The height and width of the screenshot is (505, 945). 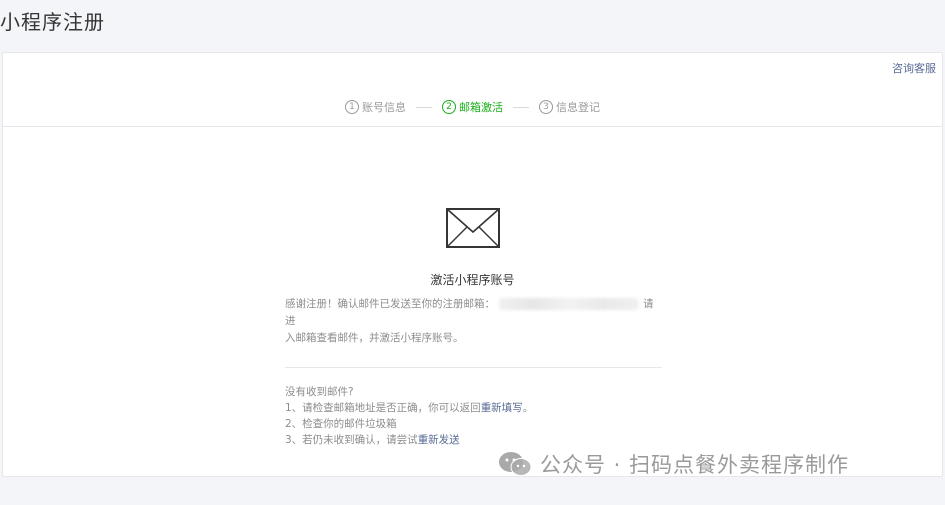 What do you see at coordinates (319, 392) in the screenshot?
I see `help-heading: 没有收到邮件?` at bounding box center [319, 392].